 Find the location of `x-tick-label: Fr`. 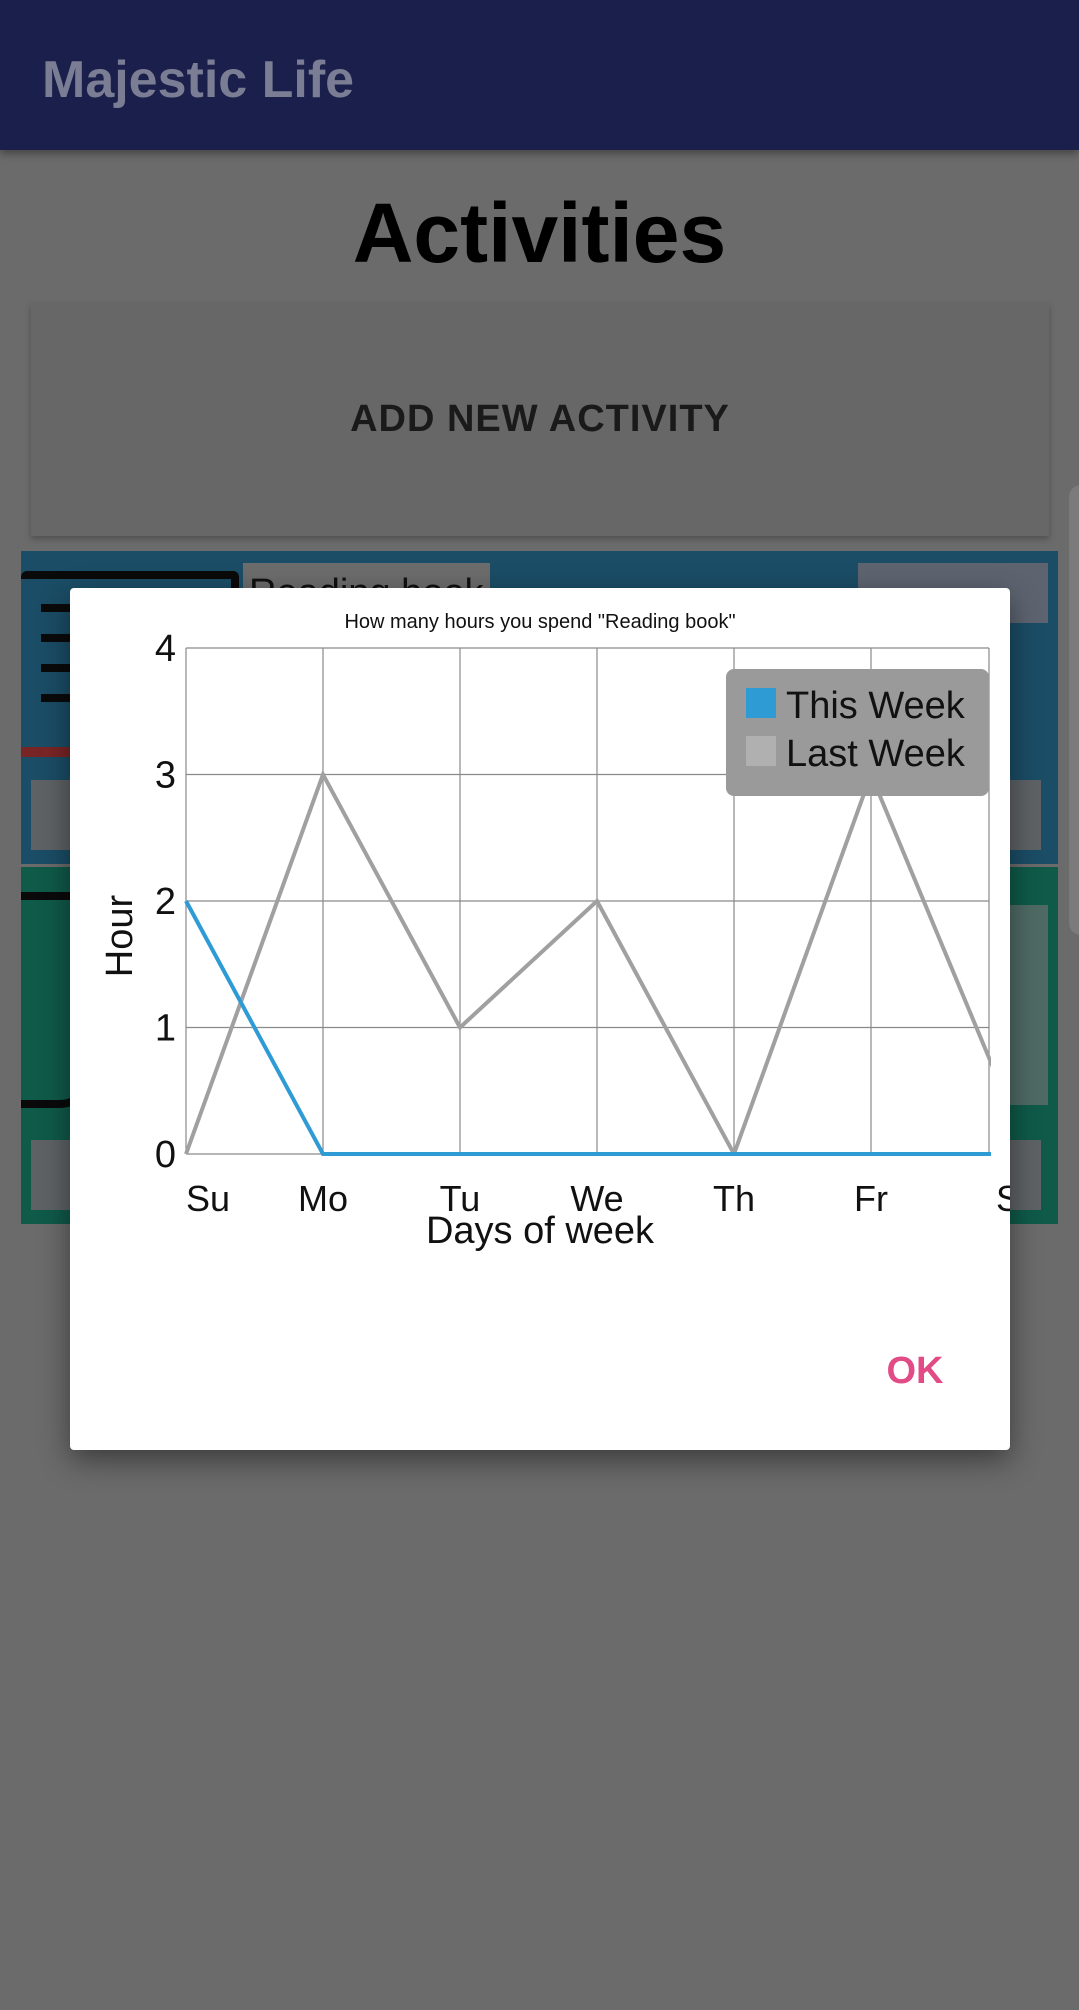

x-tick-label: Fr is located at coordinates (871, 1198).